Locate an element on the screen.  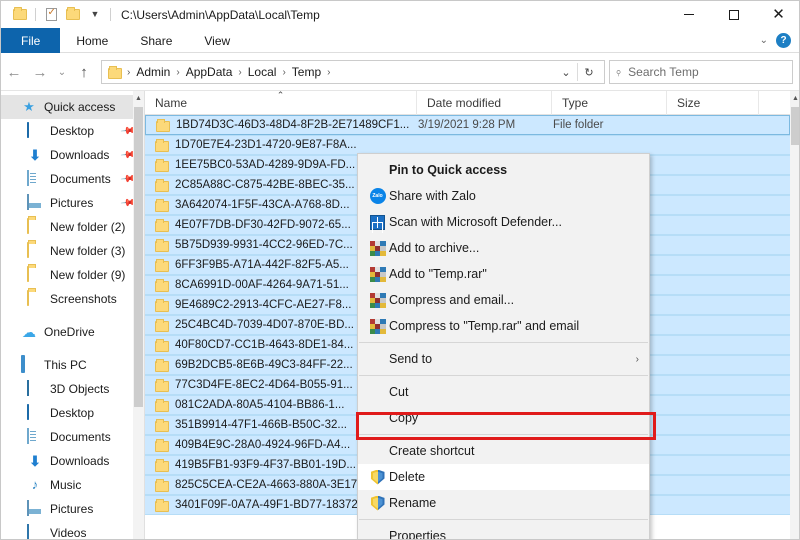
sidebar-item-pc-desktop: Desktop is located at coordinates (72, 413).